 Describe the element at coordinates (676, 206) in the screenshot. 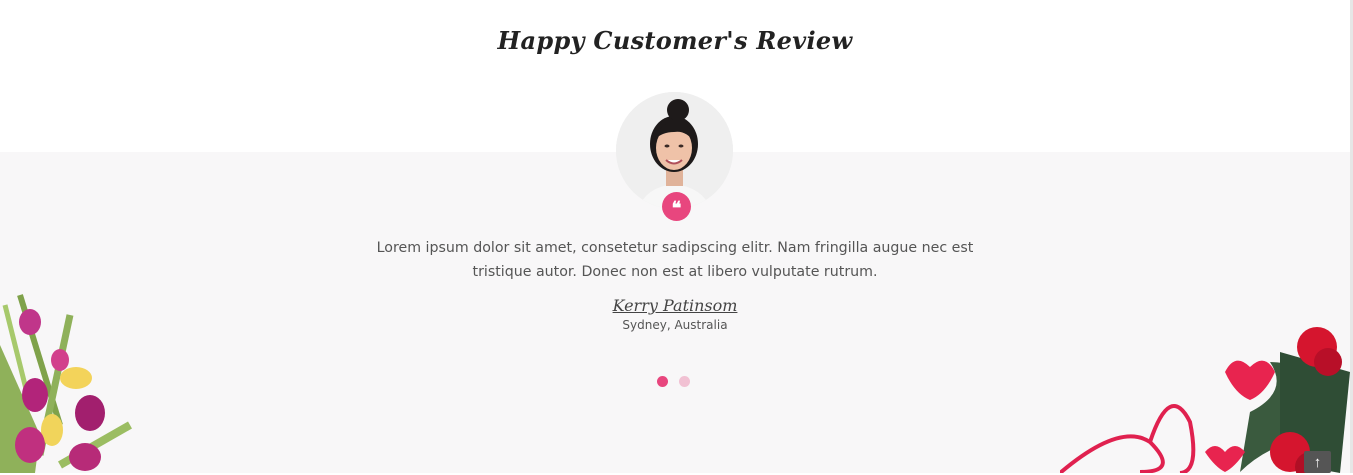

I see `quote-icon: ❝` at that location.